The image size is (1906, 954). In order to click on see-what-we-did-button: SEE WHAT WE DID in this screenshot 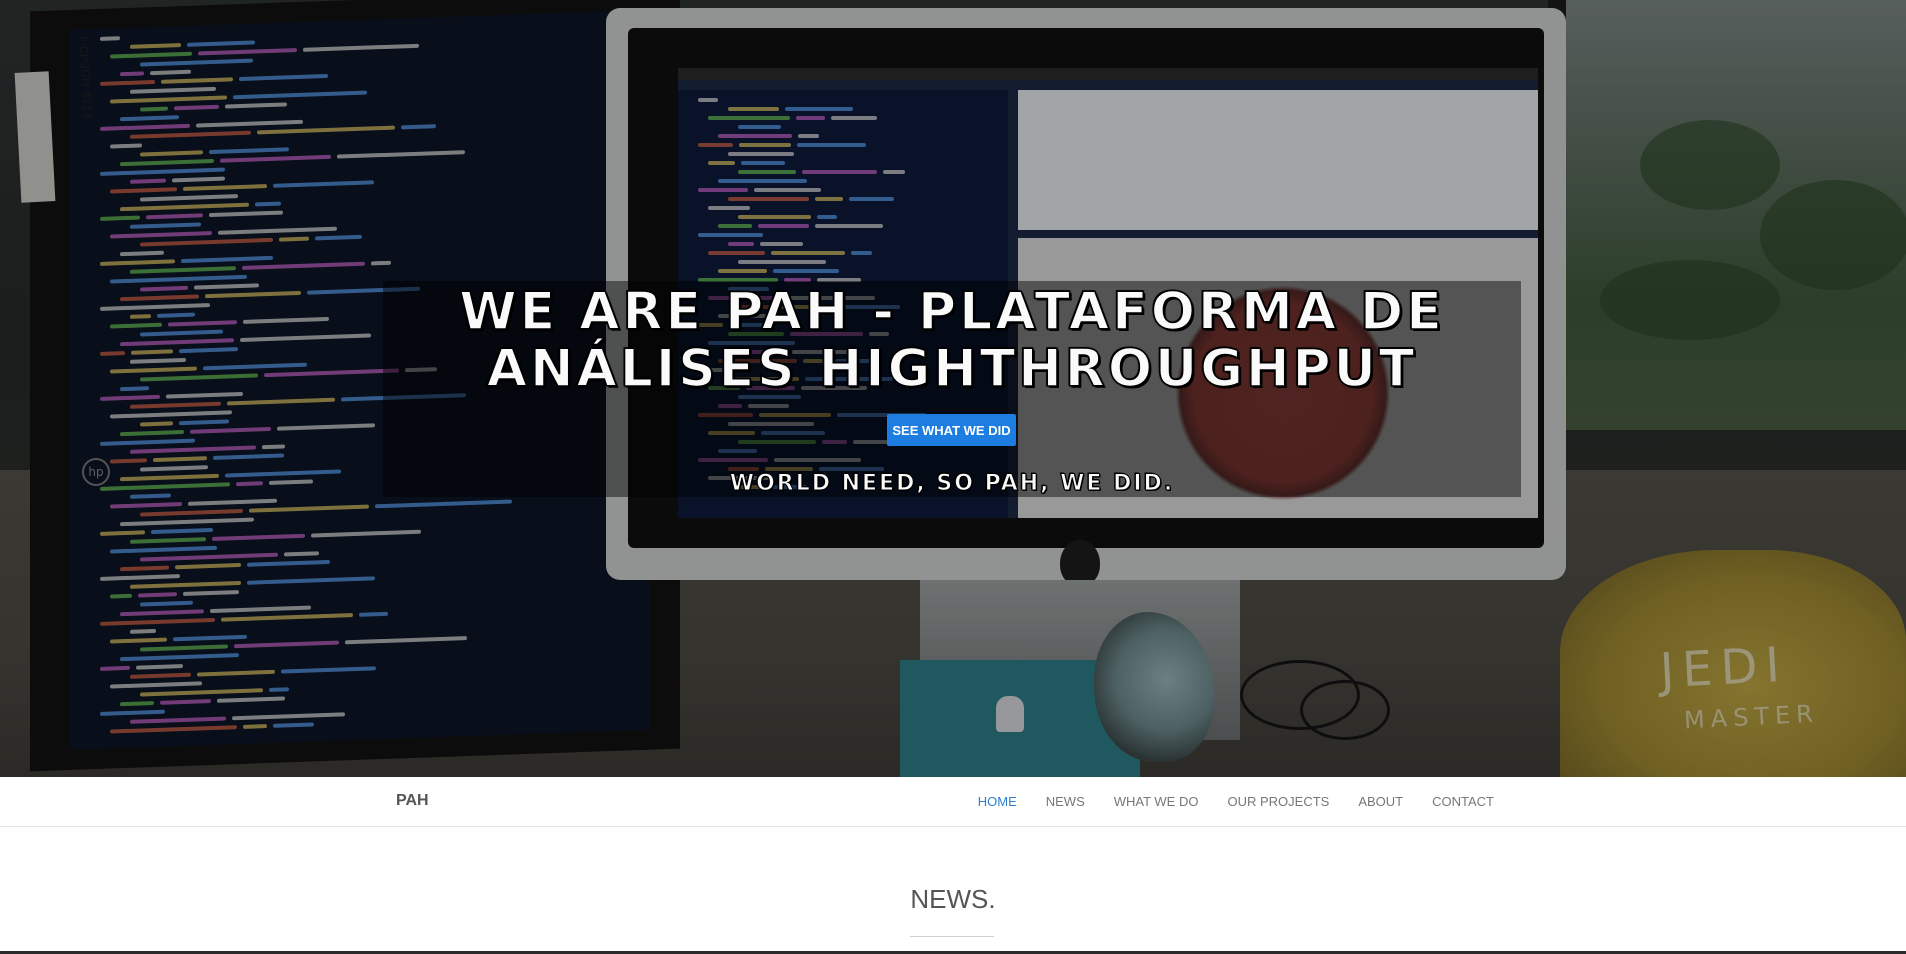, I will do `click(951, 430)`.